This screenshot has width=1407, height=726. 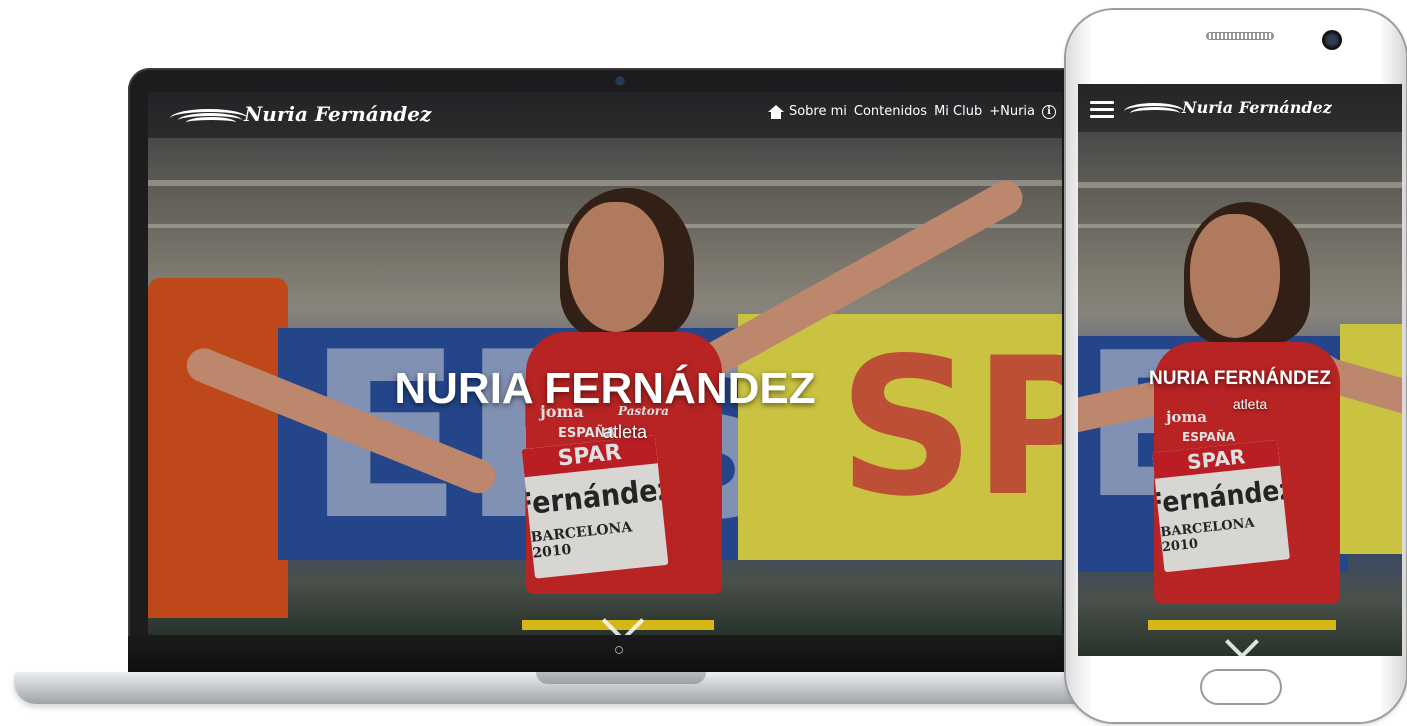 What do you see at coordinates (958, 111) in the screenshot?
I see `nav-item-mi-club: Mi Club` at bounding box center [958, 111].